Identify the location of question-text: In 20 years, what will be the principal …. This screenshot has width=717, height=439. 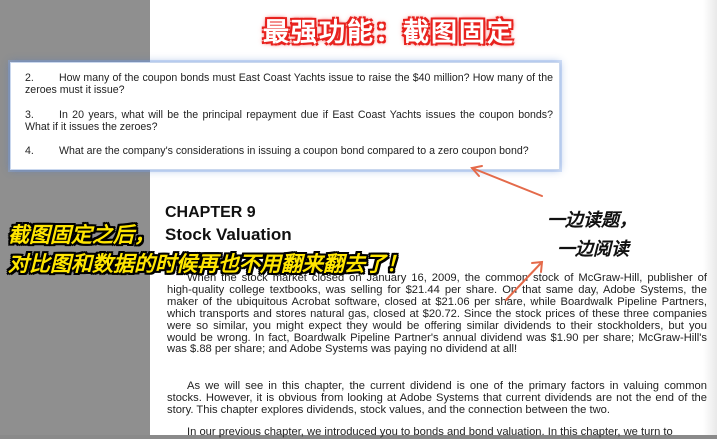
(289, 121).